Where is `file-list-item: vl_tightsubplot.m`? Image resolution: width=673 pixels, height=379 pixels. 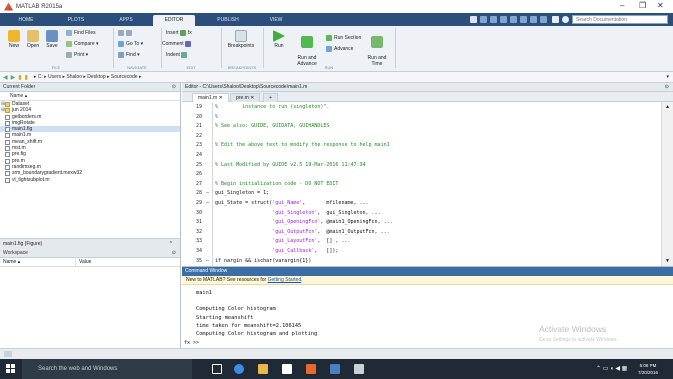 file-list-item: vl_tightsubplot.m is located at coordinates (90, 180).